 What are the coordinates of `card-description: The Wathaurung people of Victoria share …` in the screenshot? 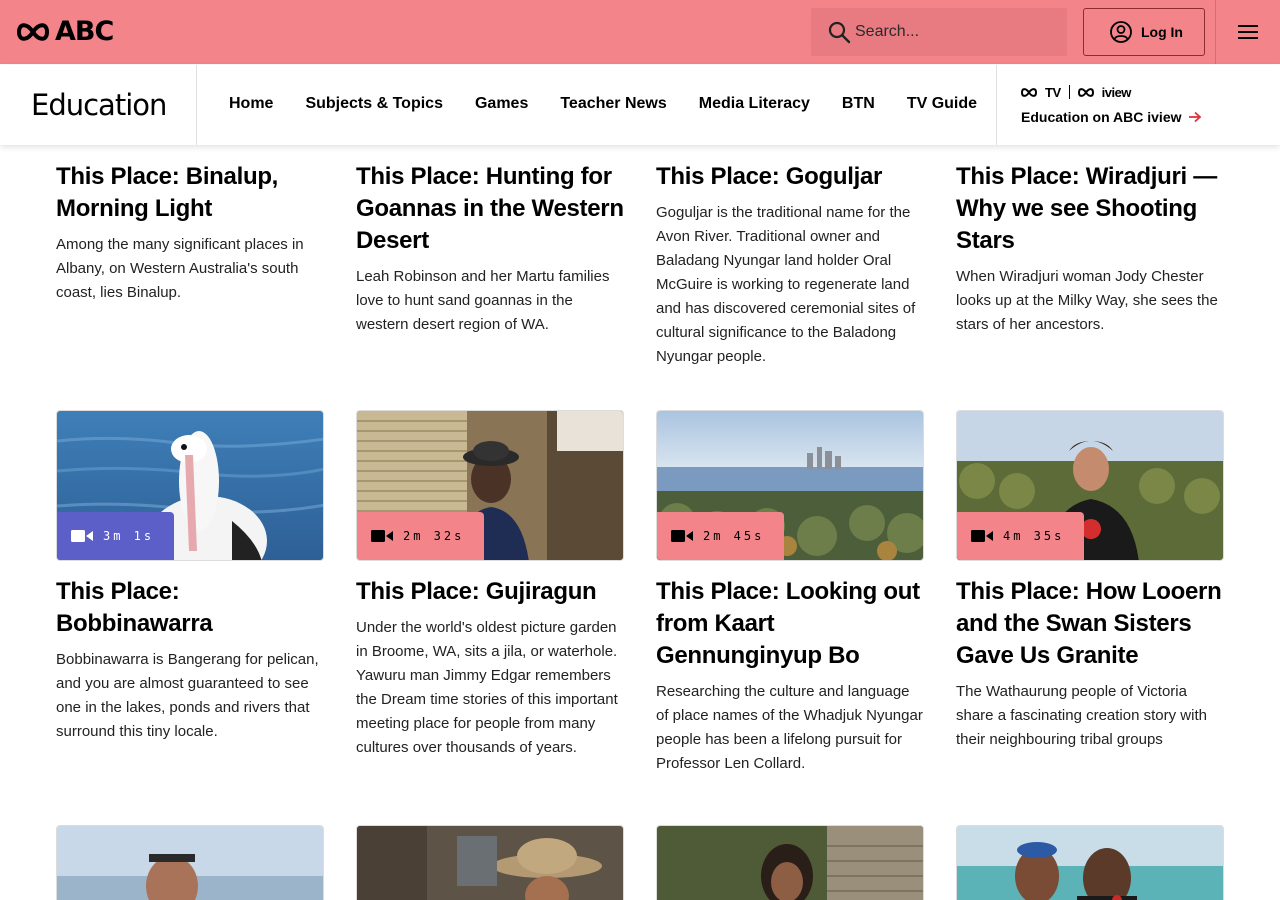 It's located at (1081, 715).